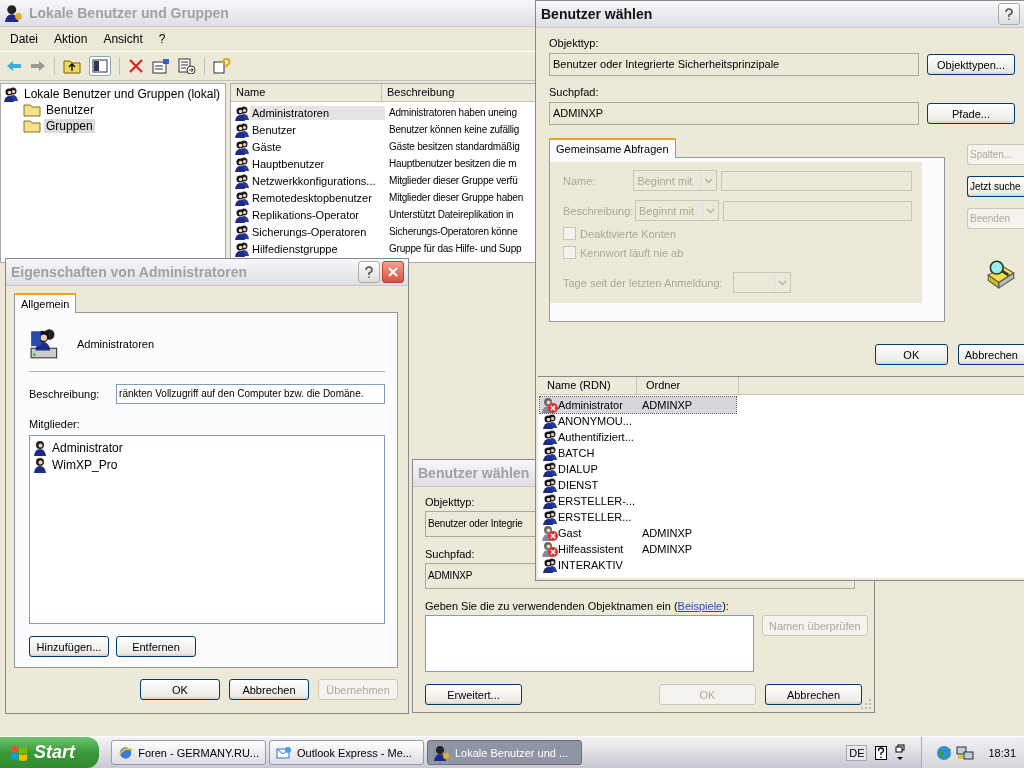  Describe the element at coordinates (591, 549) in the screenshot. I see `result-name: Hilfeassistent` at that location.